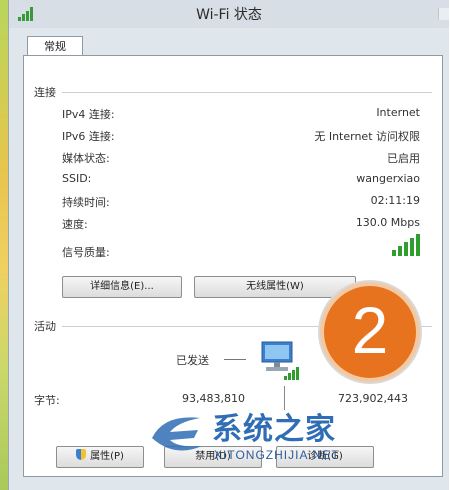 This screenshot has height=490, width=450. Describe the element at coordinates (75, 224) in the screenshot. I see `speed-label: 速度:` at that location.